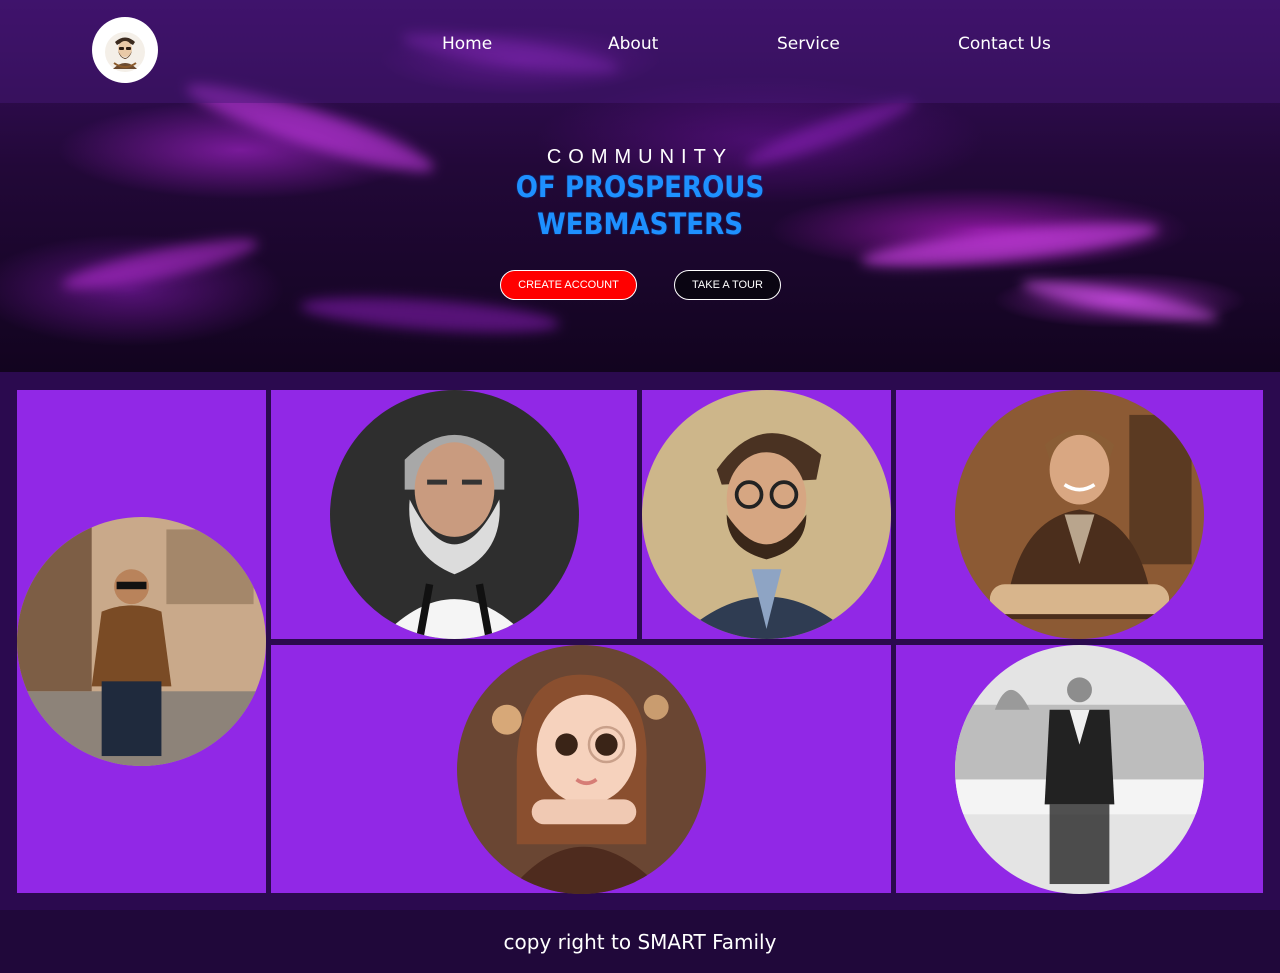 The width and height of the screenshot is (1280, 973). I want to click on hero-line-community: COMMUNITY, so click(640, 157).